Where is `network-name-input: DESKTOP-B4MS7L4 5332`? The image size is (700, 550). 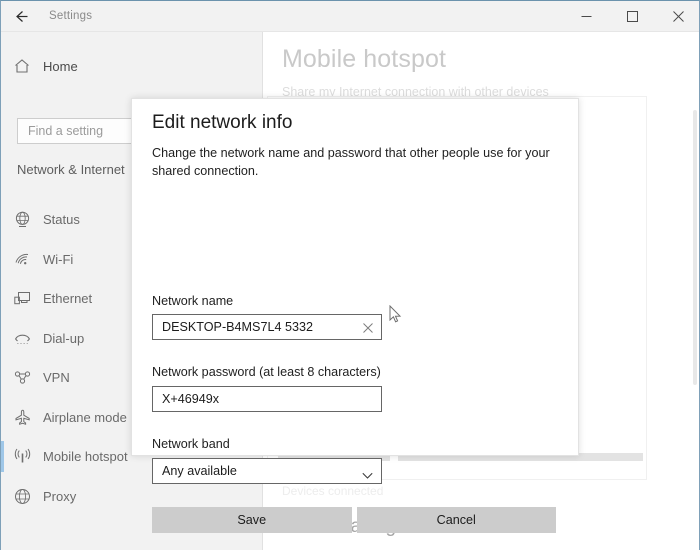
network-name-input: DESKTOP-B4MS7L4 5332 is located at coordinates (267, 327).